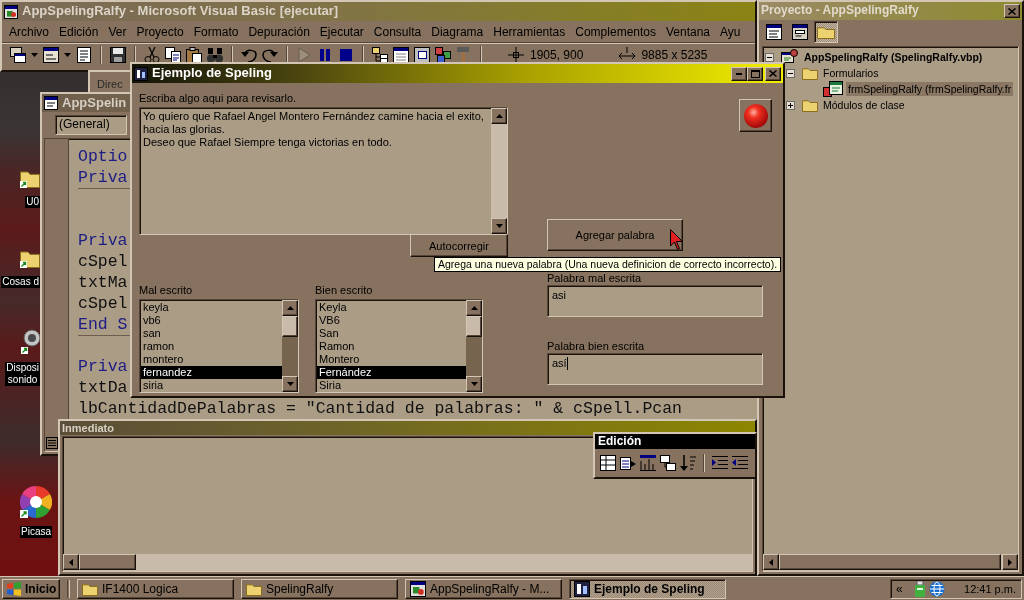  I want to click on menu-item: Consulta, so click(397, 31).